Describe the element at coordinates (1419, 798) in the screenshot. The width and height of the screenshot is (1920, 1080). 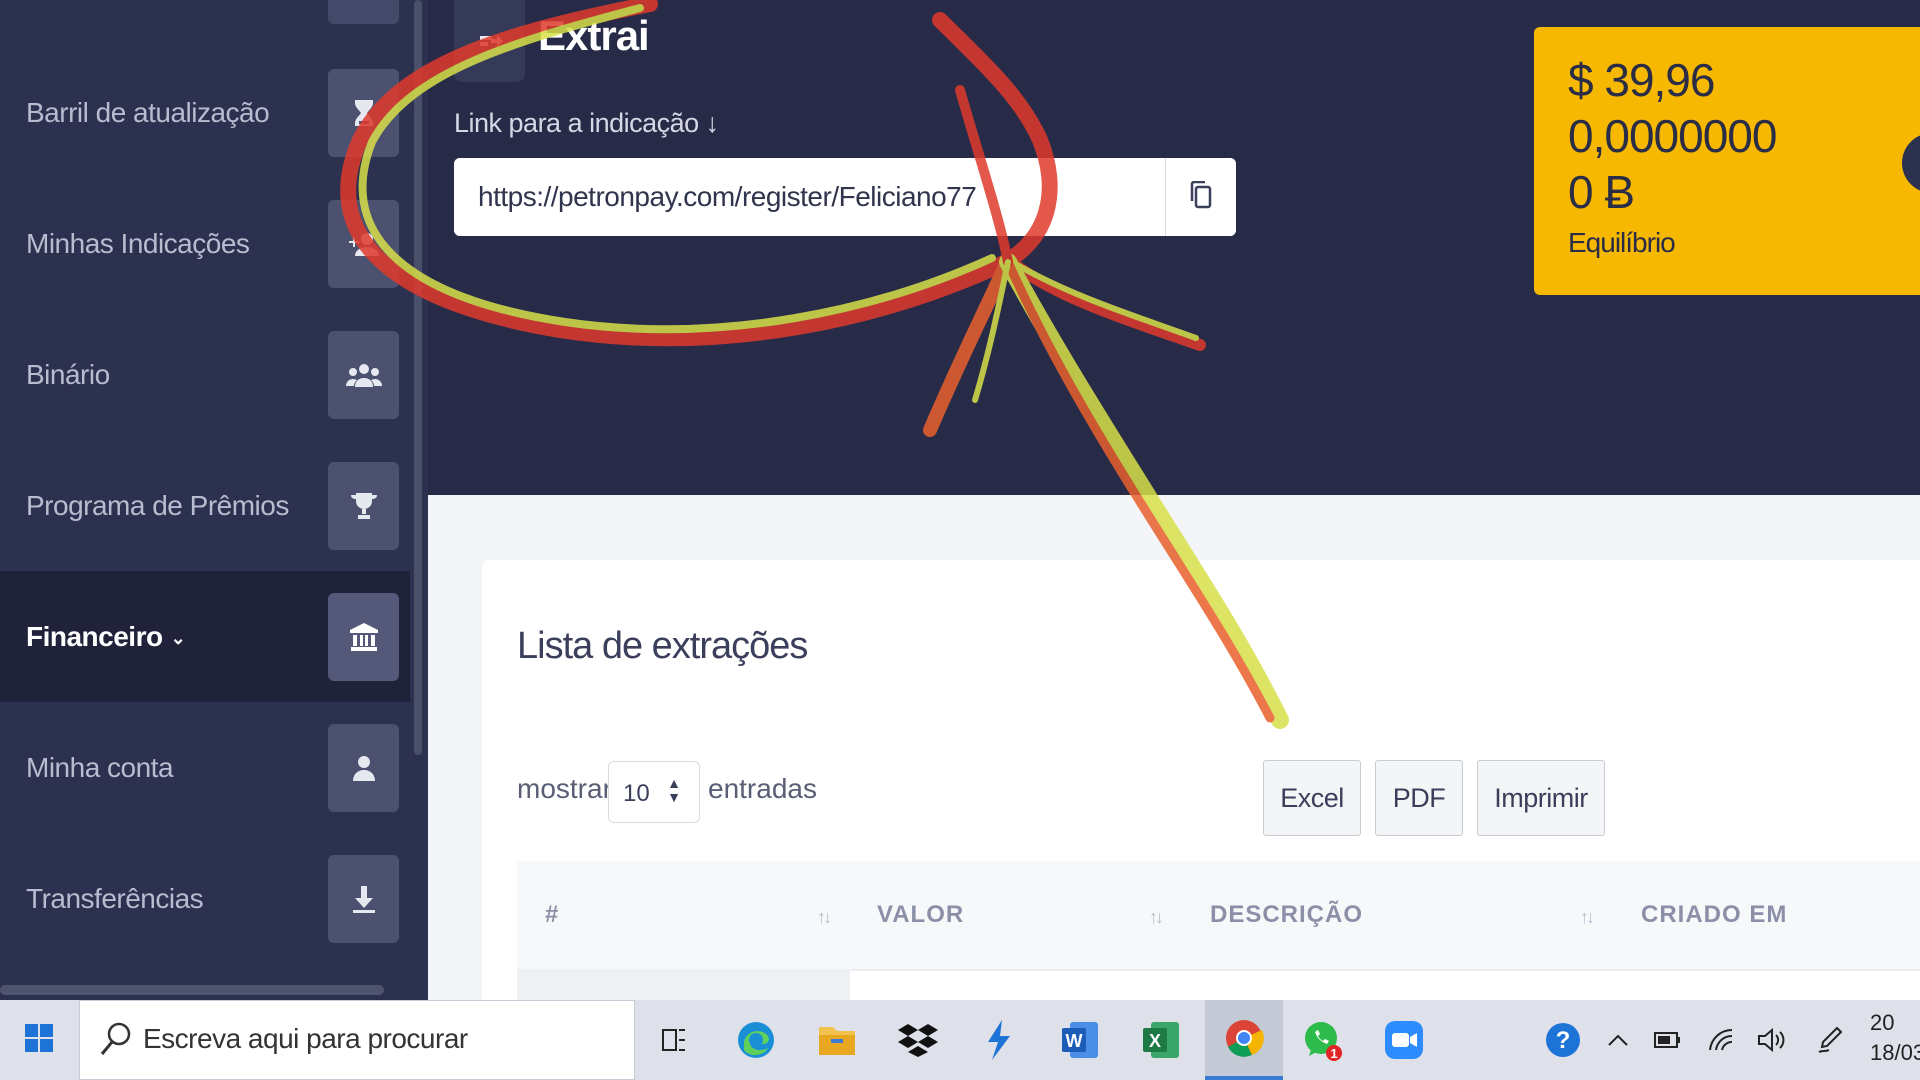
I see `pdf-button: PDF` at that location.